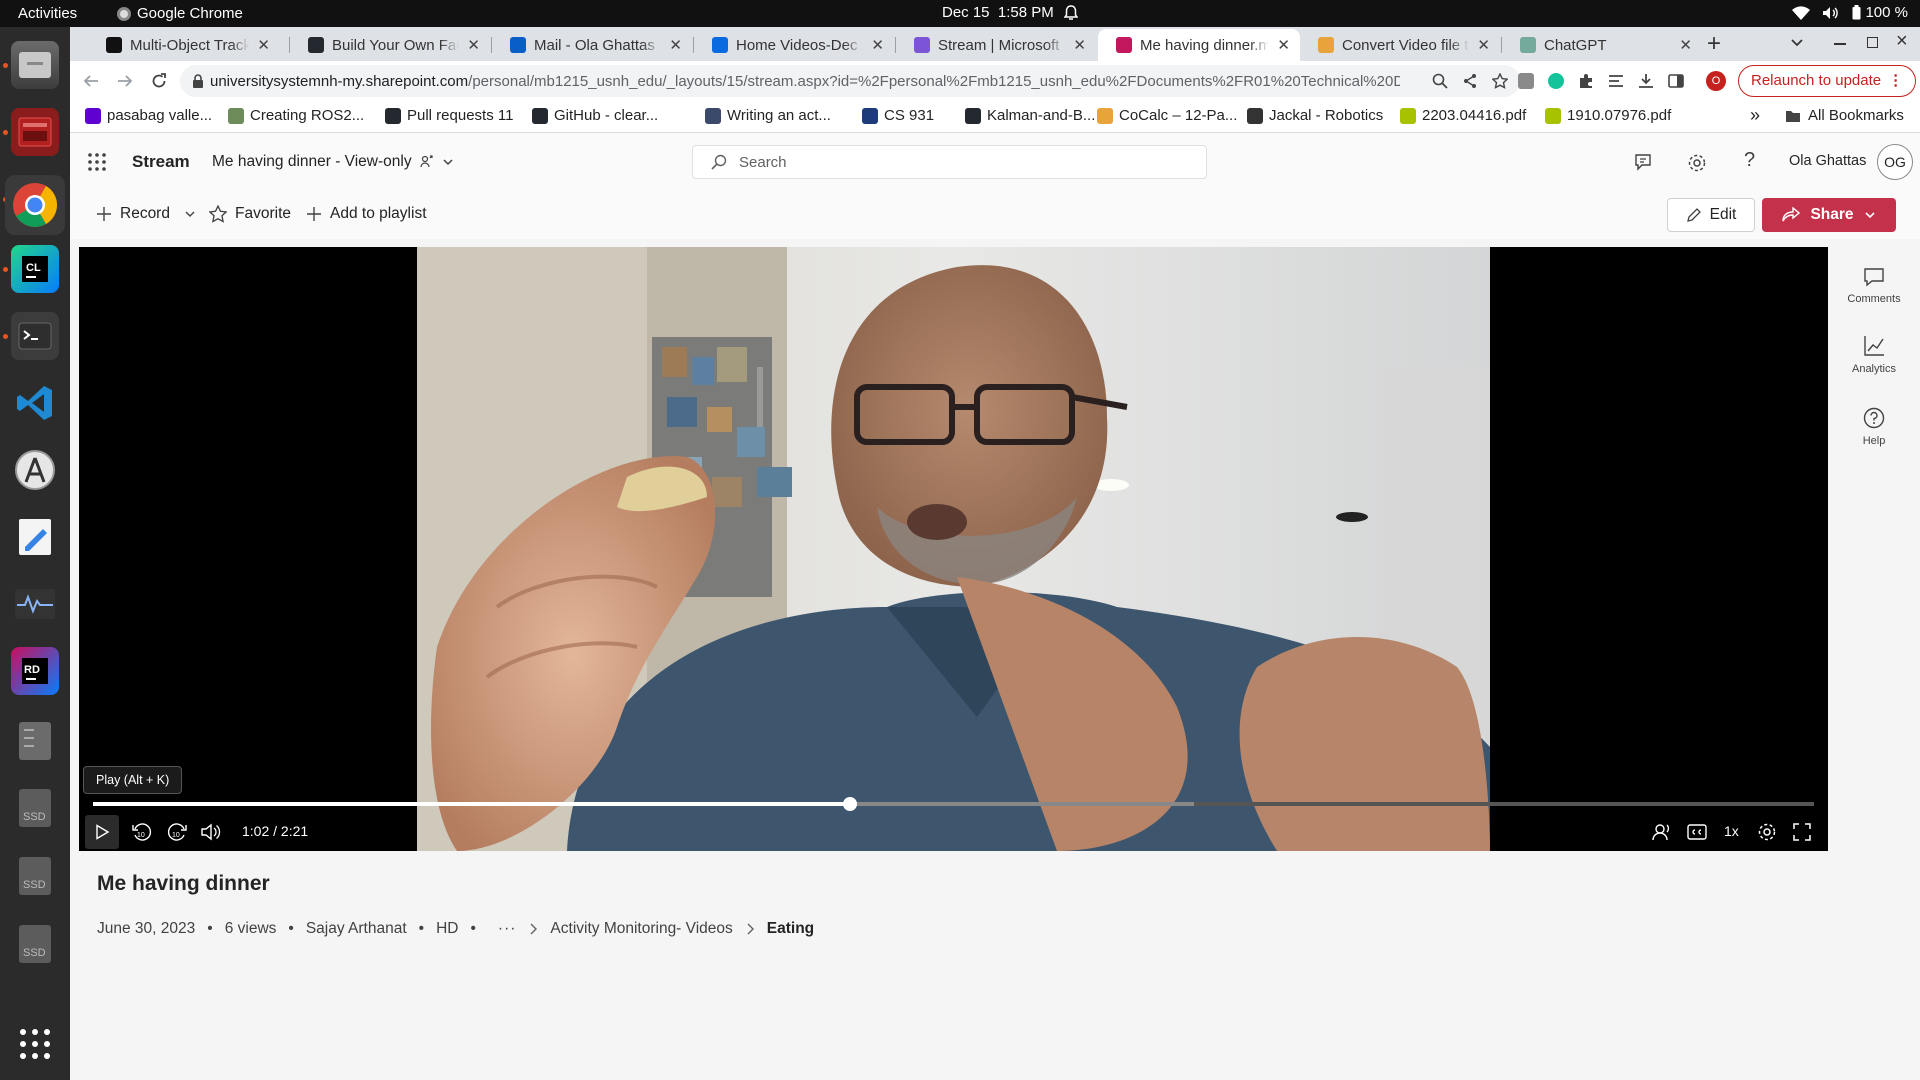 The height and width of the screenshot is (1080, 1920). Describe the element at coordinates (592, 45) in the screenshot. I see `browser-tab: Mail - Ola Ghattas - C ✕` at that location.